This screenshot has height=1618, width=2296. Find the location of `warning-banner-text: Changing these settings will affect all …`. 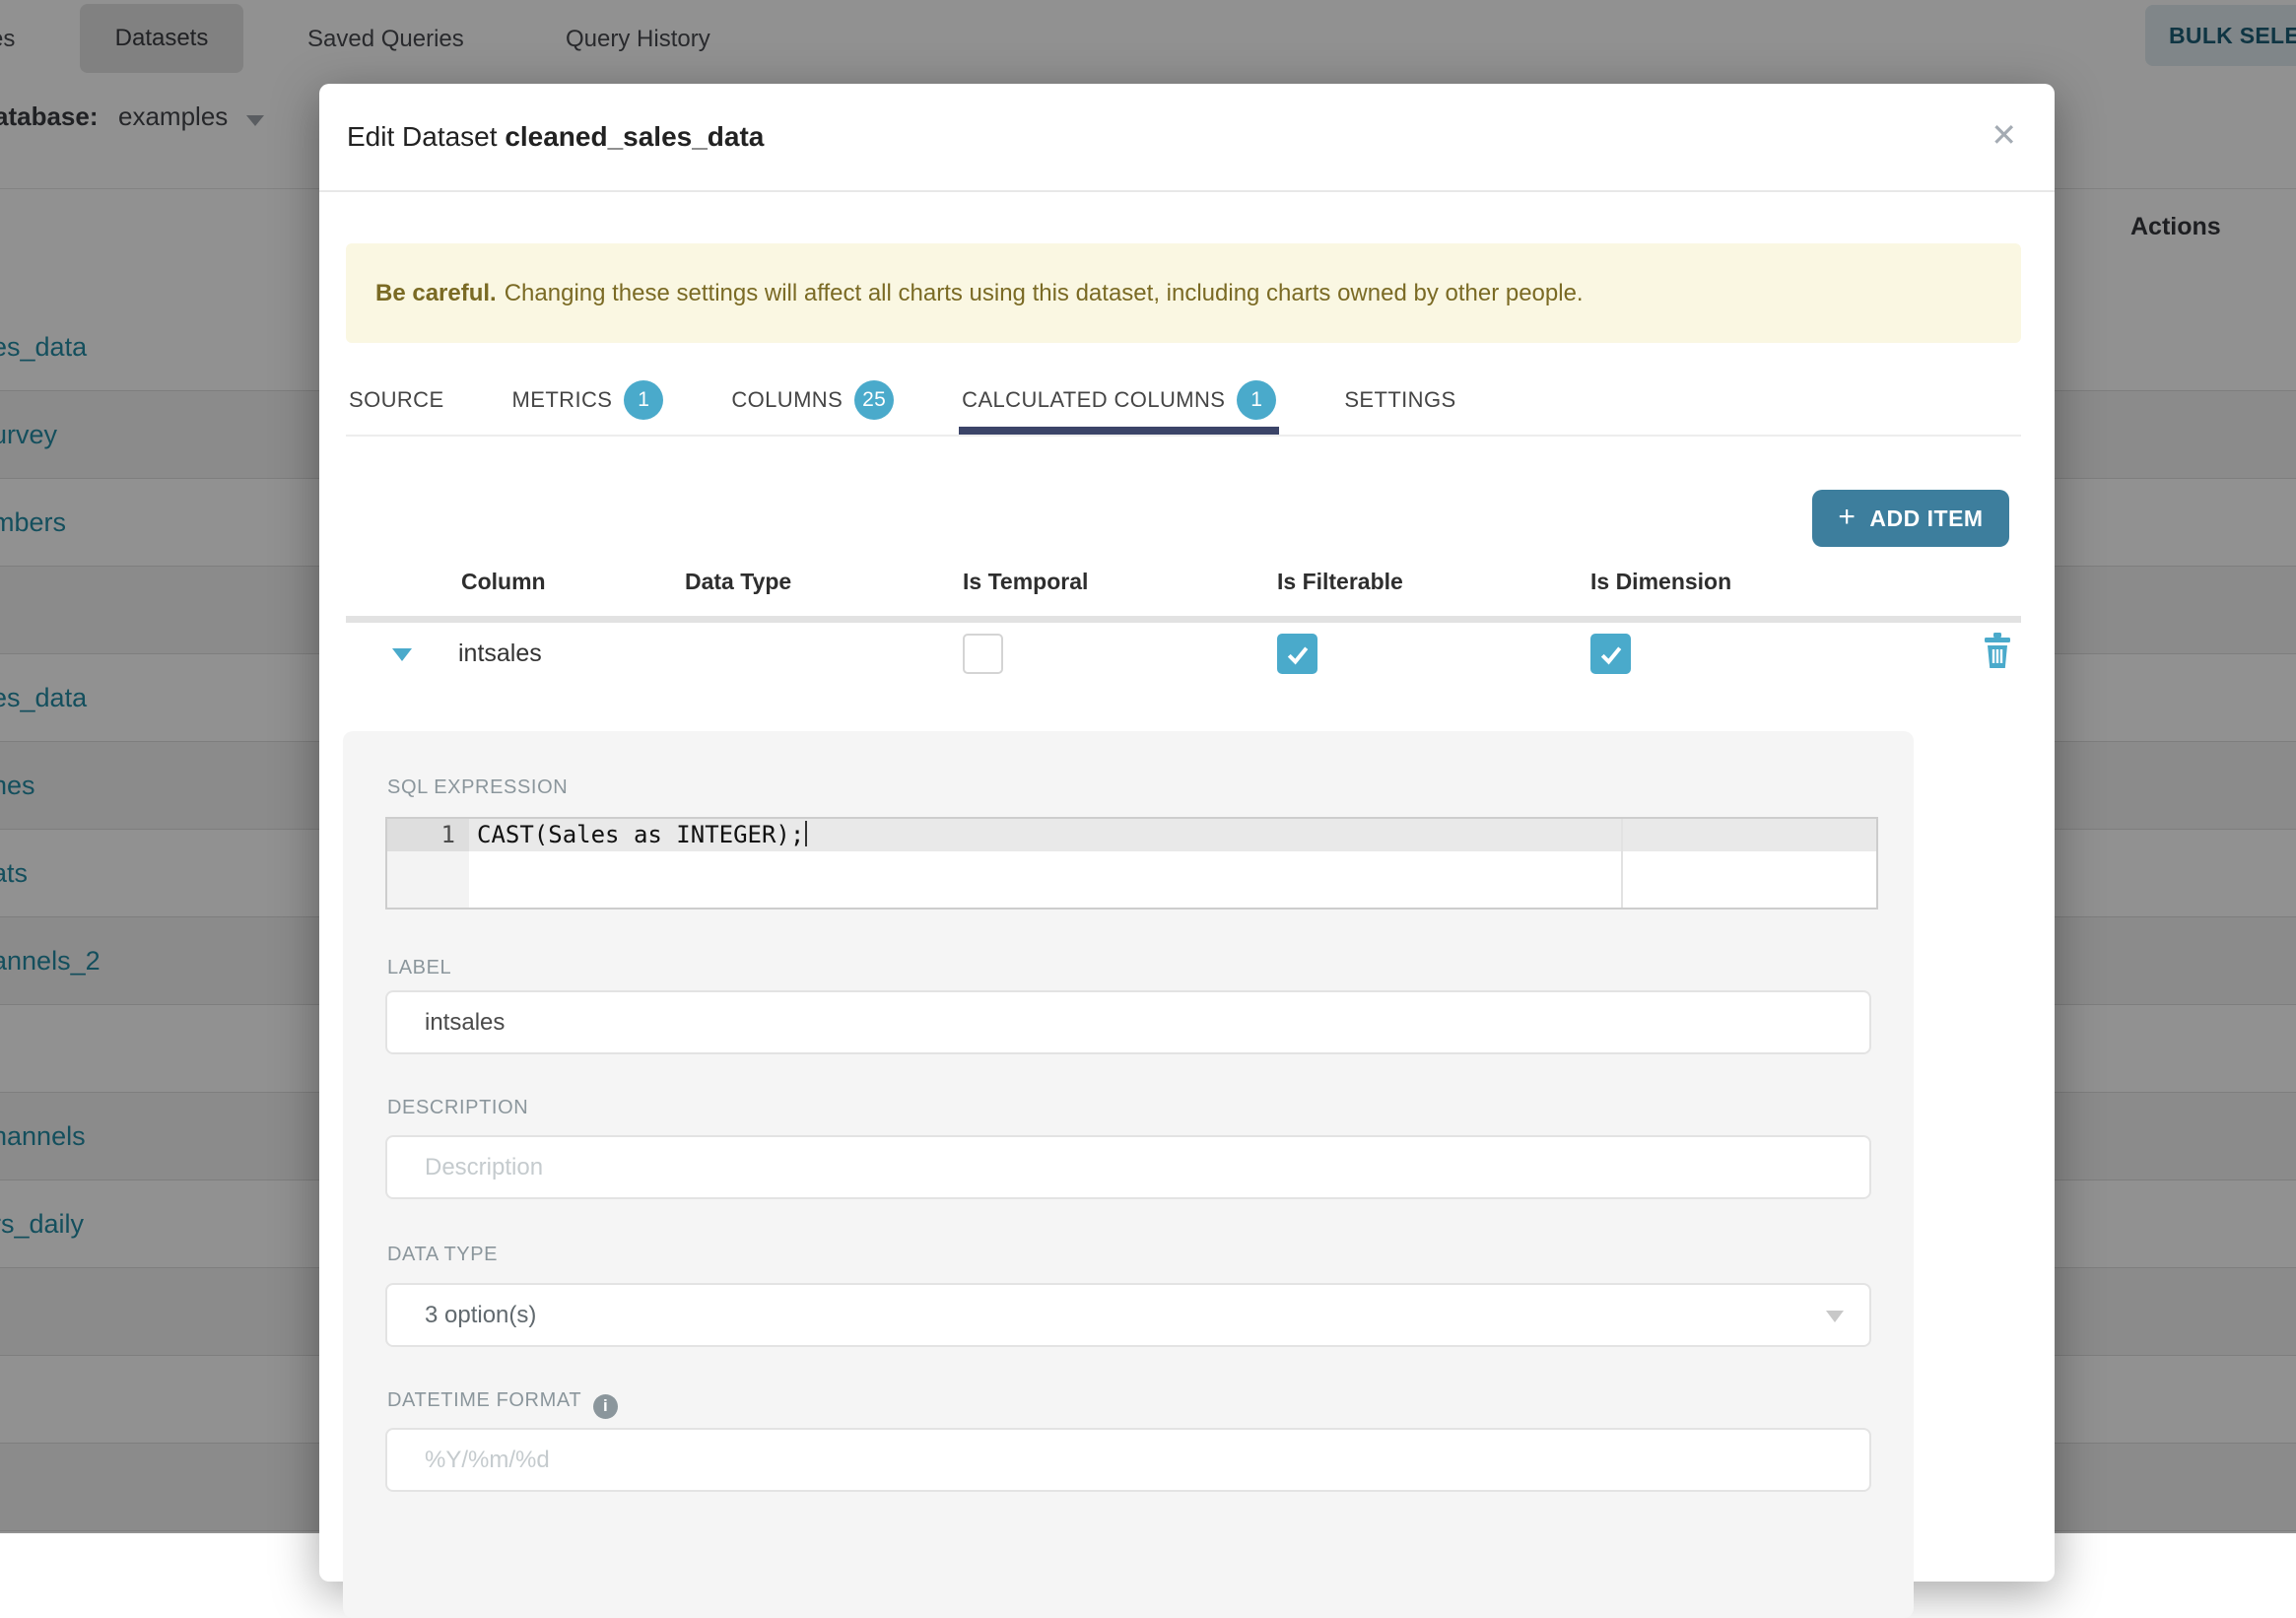

warning-banner-text: Changing these settings will affect all … is located at coordinates (1044, 293).